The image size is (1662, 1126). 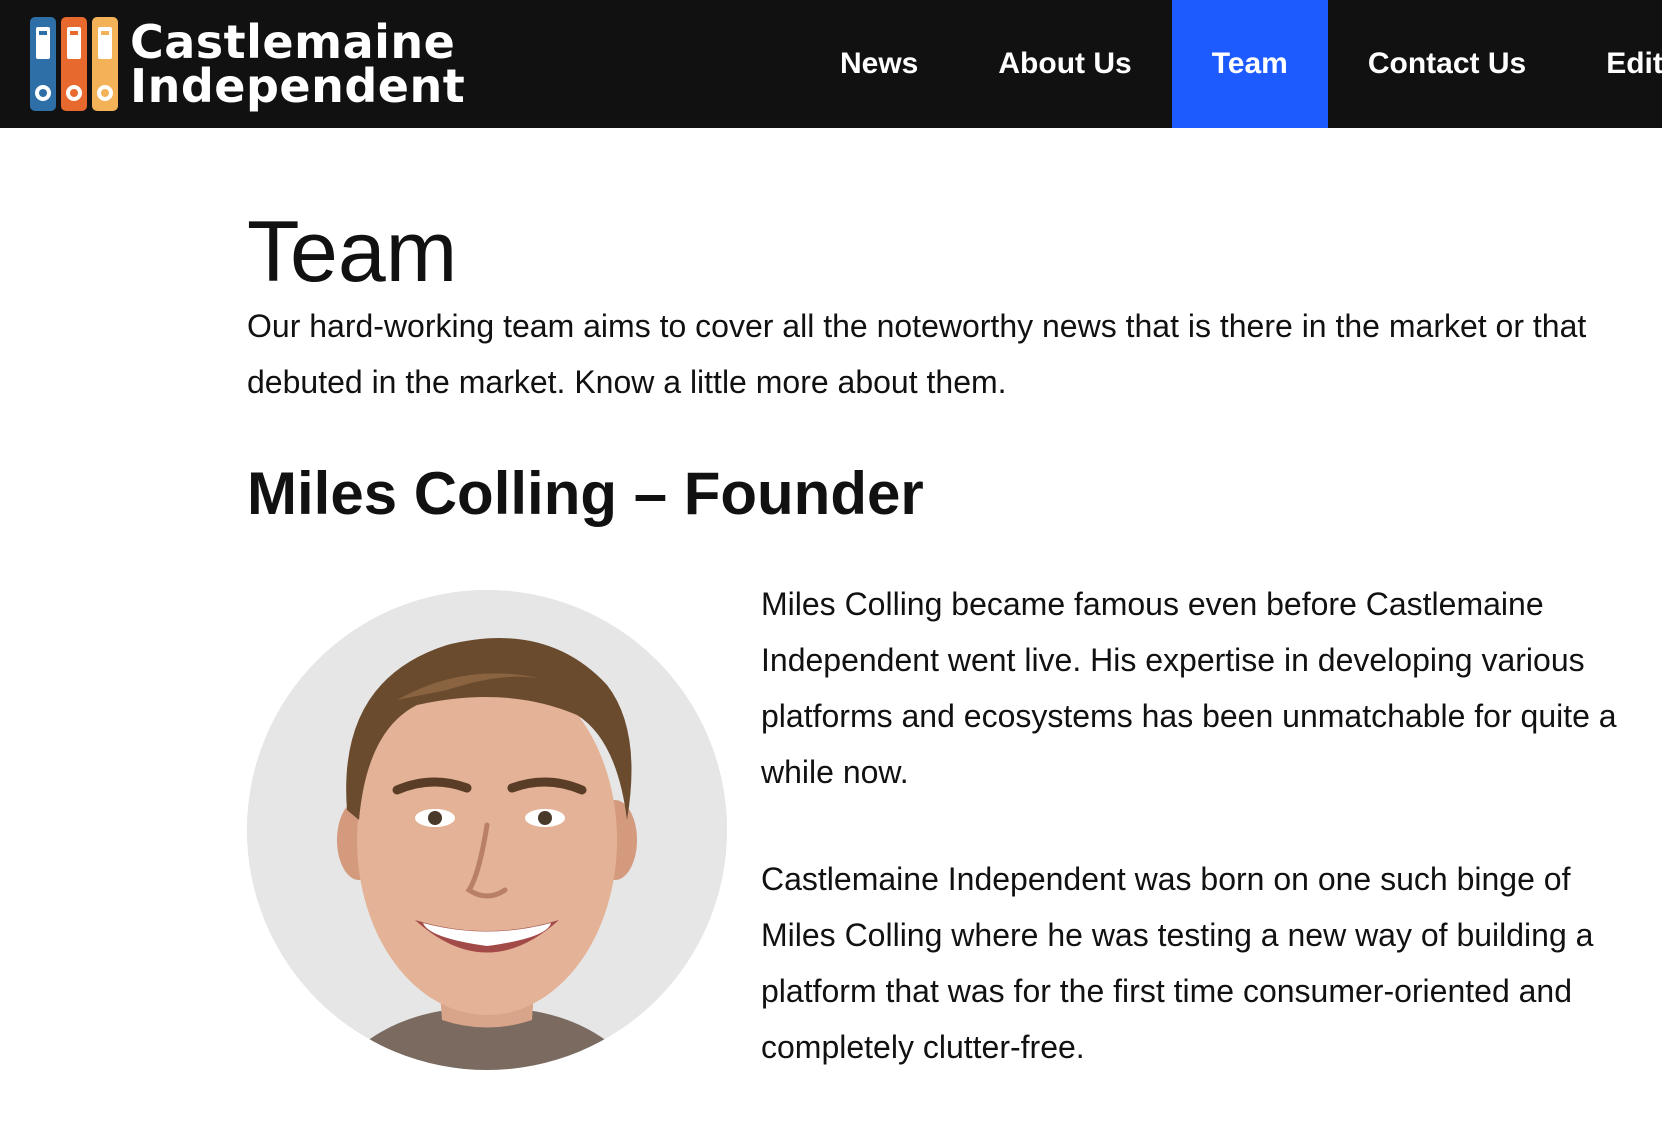 I want to click on site-logo: Castlemaine Independent, so click(x=247, y=64).